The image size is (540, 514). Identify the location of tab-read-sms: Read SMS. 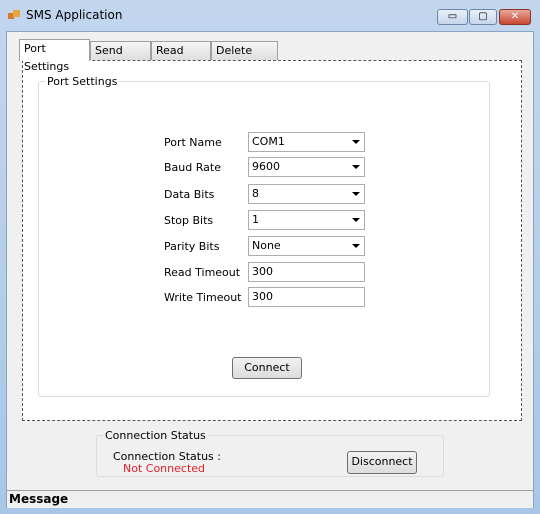
(181, 58).